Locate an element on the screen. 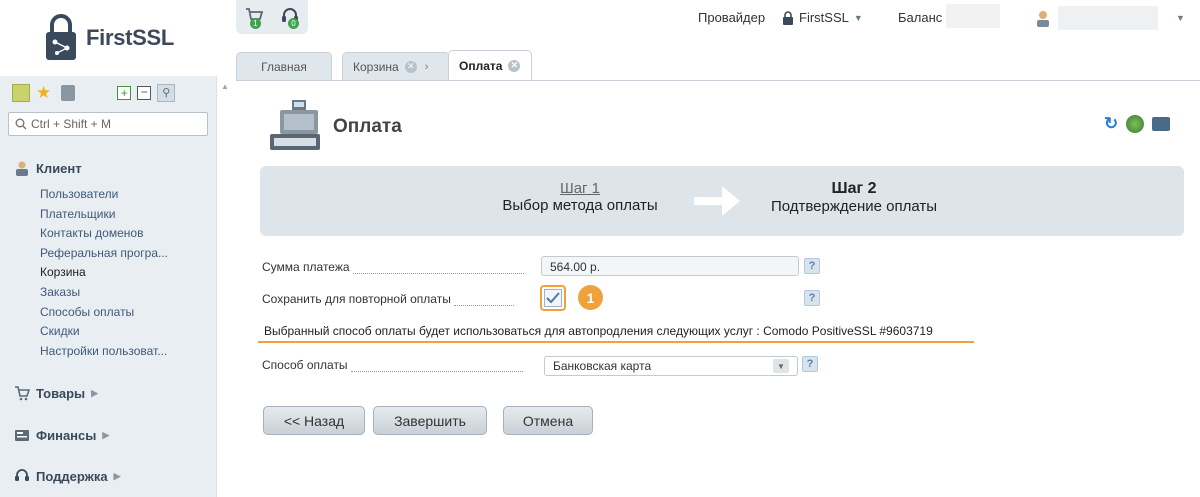 The height and width of the screenshot is (497, 1200). check-icon is located at coordinates (553, 298).